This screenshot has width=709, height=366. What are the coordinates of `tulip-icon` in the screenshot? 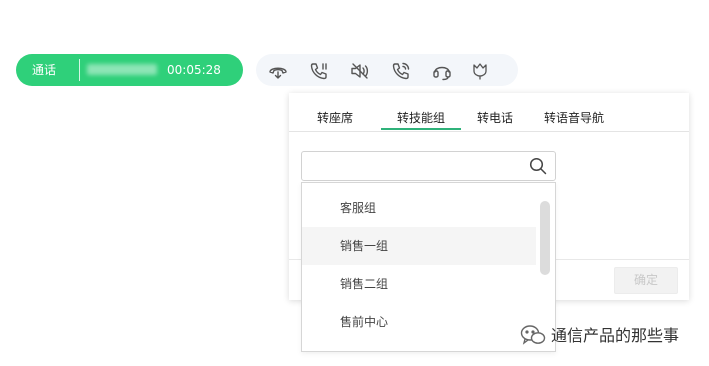 It's located at (480, 71).